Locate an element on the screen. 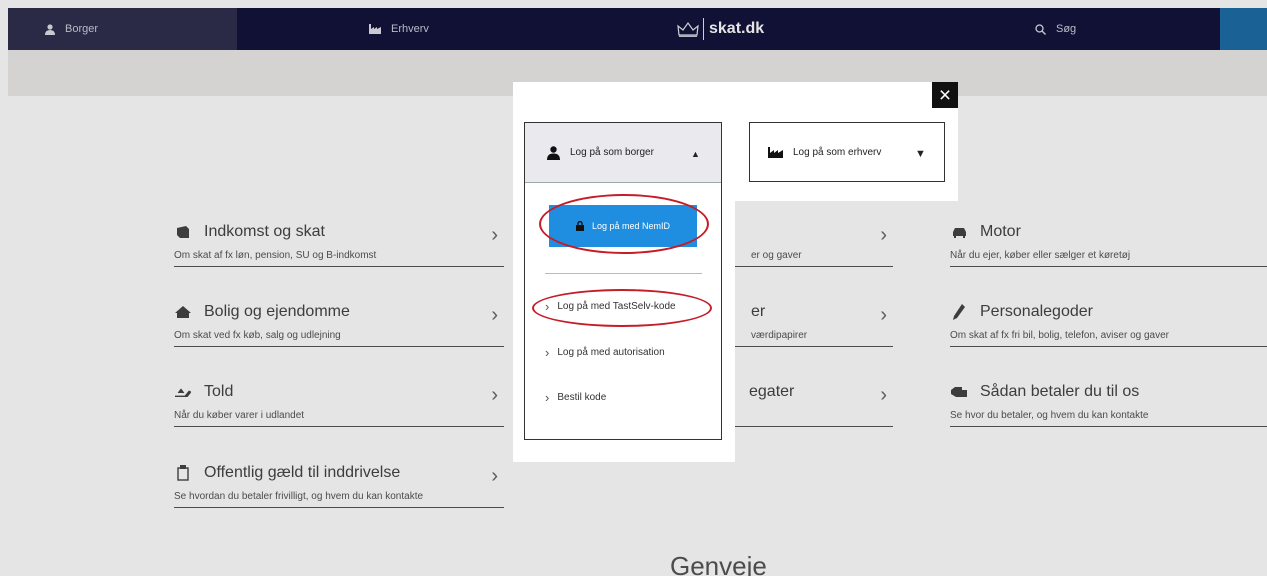 This screenshot has width=1267, height=576. divider is located at coordinates (623, 273).